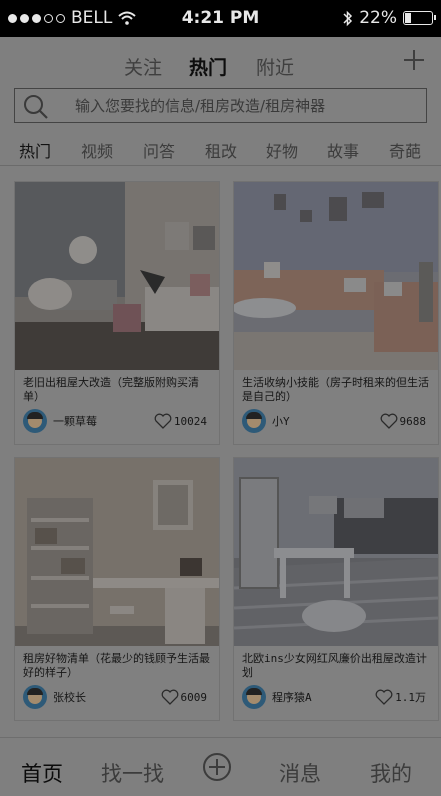 Image resolution: width=441 pixels, height=796 pixels. I want to click on like-count: 6009, so click(194, 697).